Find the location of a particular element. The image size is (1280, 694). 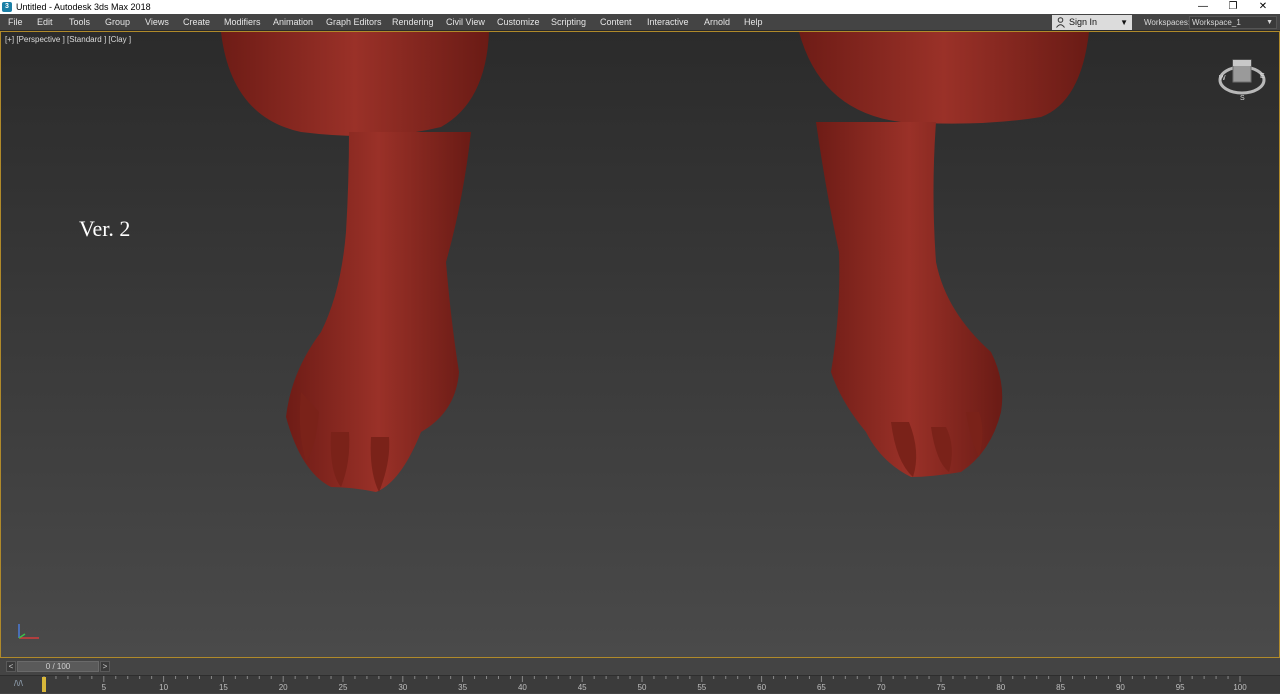

next-frame-button: > is located at coordinates (105, 666).